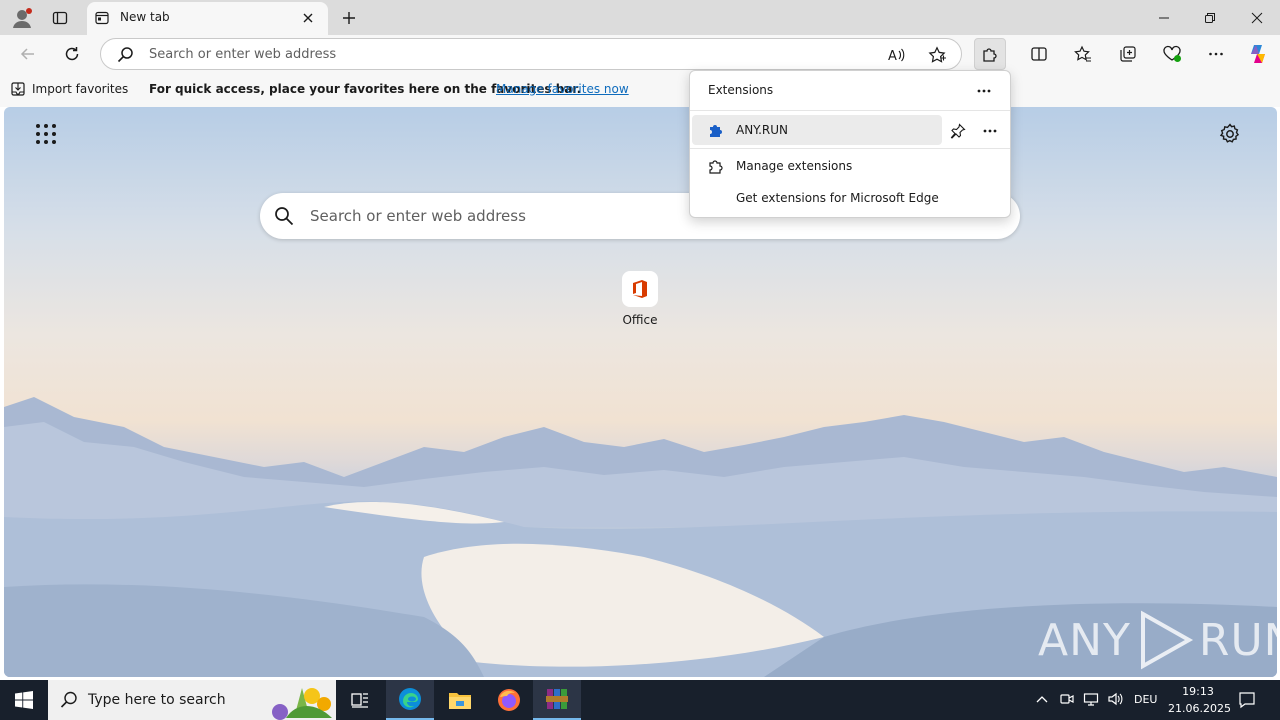  I want to click on anyrun-watermark: ANY RUN, so click(1157, 640).